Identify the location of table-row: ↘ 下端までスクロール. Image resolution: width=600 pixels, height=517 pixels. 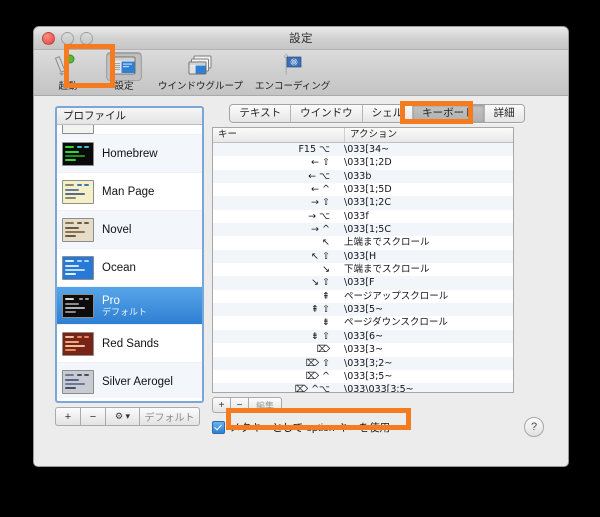
(363, 270).